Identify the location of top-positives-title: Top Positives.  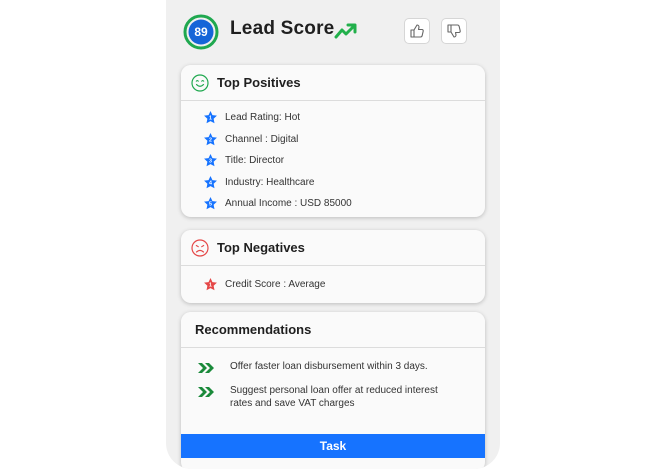
(259, 82).